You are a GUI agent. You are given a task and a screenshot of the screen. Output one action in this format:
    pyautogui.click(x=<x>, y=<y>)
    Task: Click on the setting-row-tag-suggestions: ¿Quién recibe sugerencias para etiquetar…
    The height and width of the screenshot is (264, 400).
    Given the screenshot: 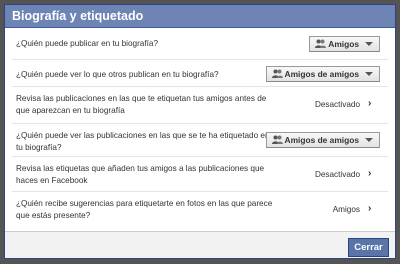 What is the action you would take?
    pyautogui.click(x=200, y=209)
    